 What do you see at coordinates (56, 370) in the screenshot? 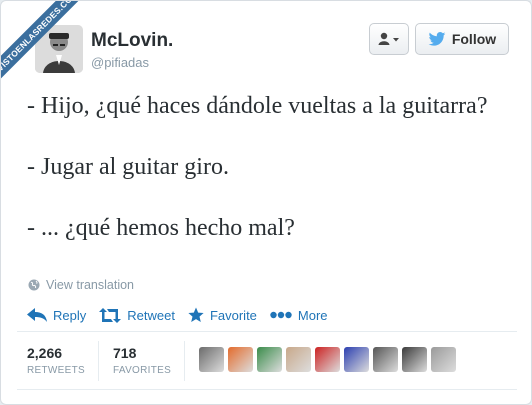
I see `retweets-label: RETWEETS` at bounding box center [56, 370].